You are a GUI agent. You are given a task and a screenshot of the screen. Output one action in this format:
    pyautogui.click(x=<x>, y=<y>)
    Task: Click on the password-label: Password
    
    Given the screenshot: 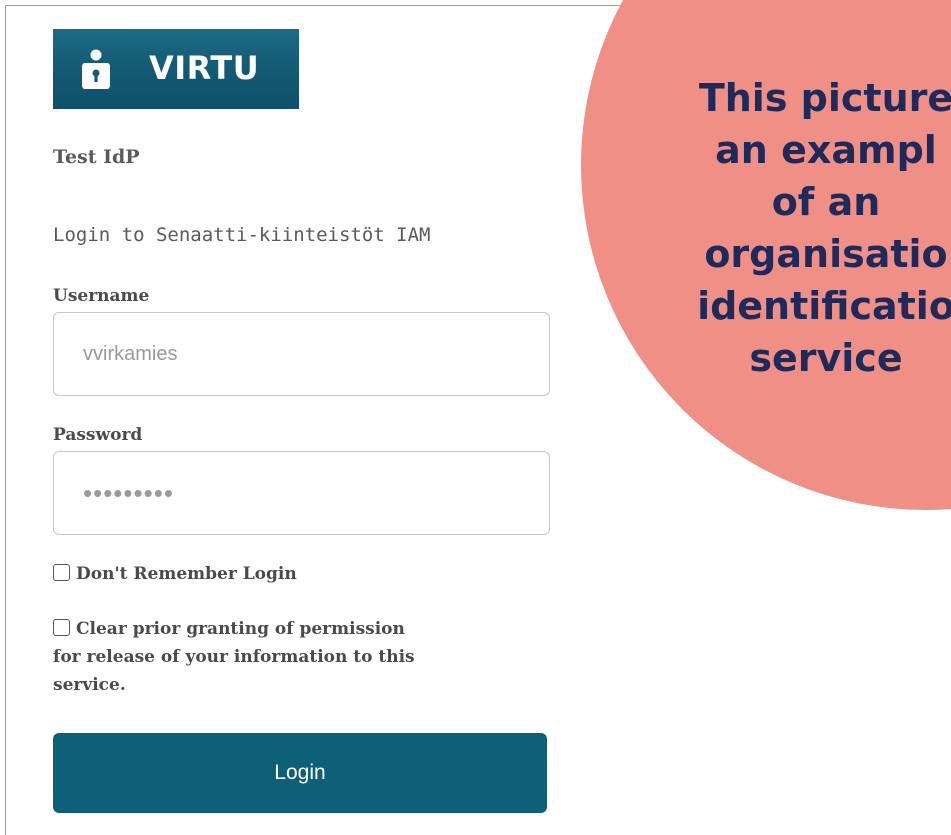 What is the action you would take?
    pyautogui.click(x=98, y=435)
    